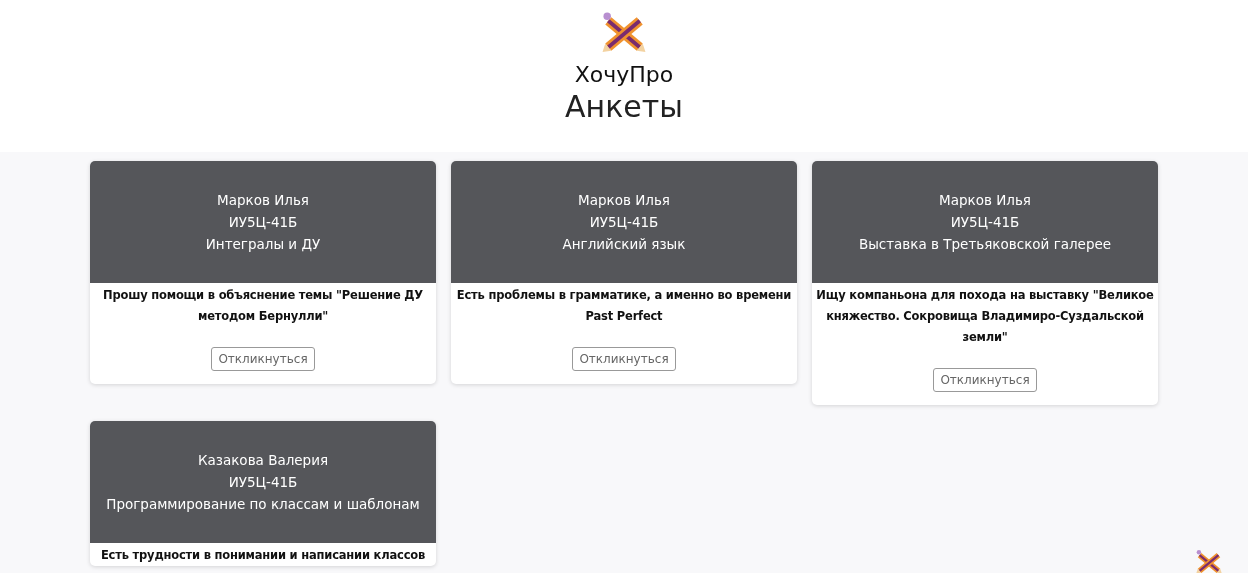 Image resolution: width=1248 pixels, height=573 pixels. What do you see at coordinates (263, 244) in the screenshot?
I see `request-topic: Интегралы и ДУ` at bounding box center [263, 244].